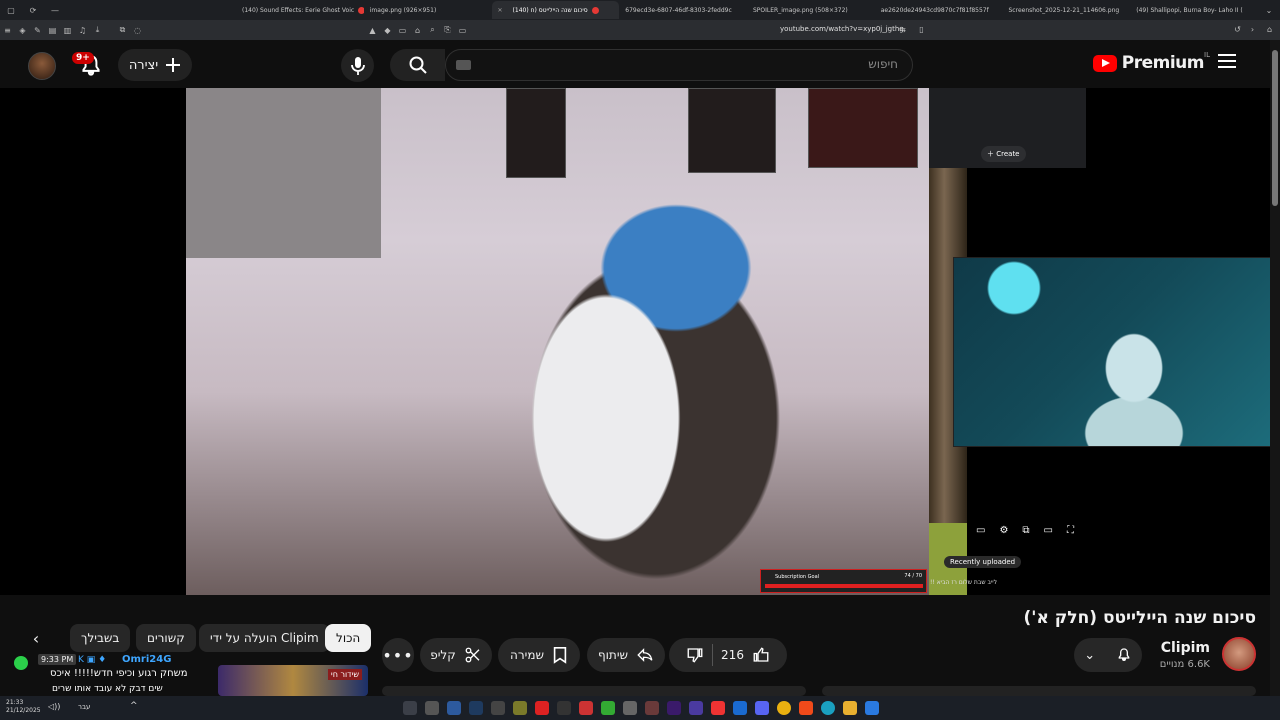 This screenshot has height=720, width=1280. I want to click on translate-icon: ⎘, so click(447, 30).